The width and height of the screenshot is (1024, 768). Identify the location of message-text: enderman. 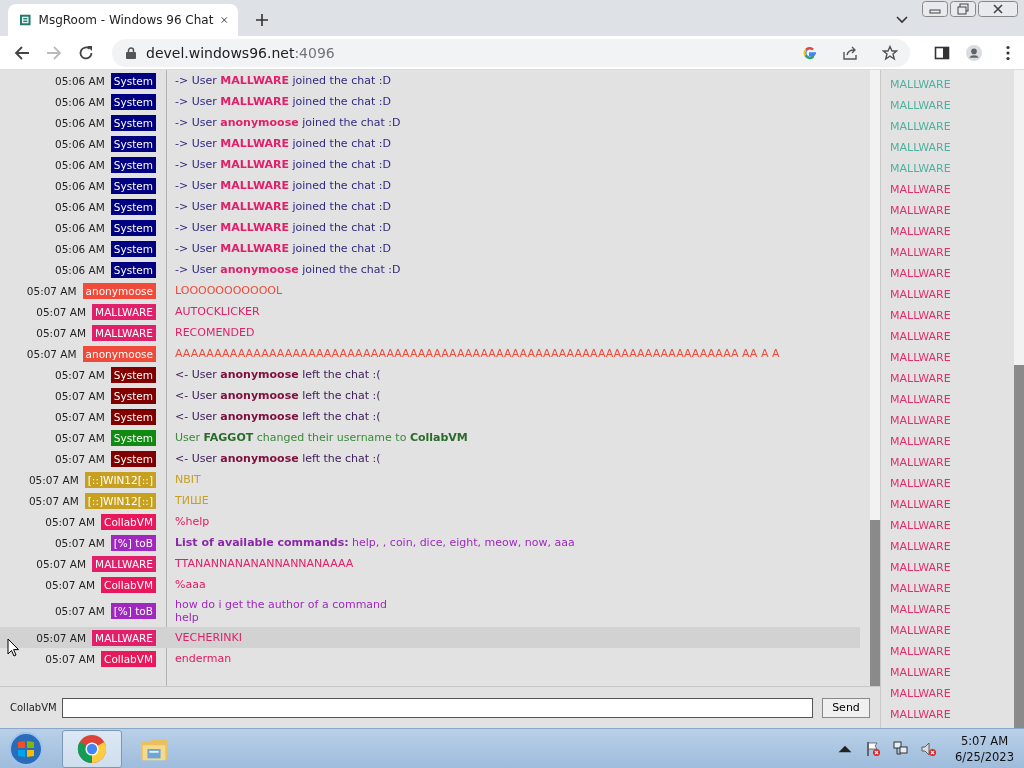
(203, 659).